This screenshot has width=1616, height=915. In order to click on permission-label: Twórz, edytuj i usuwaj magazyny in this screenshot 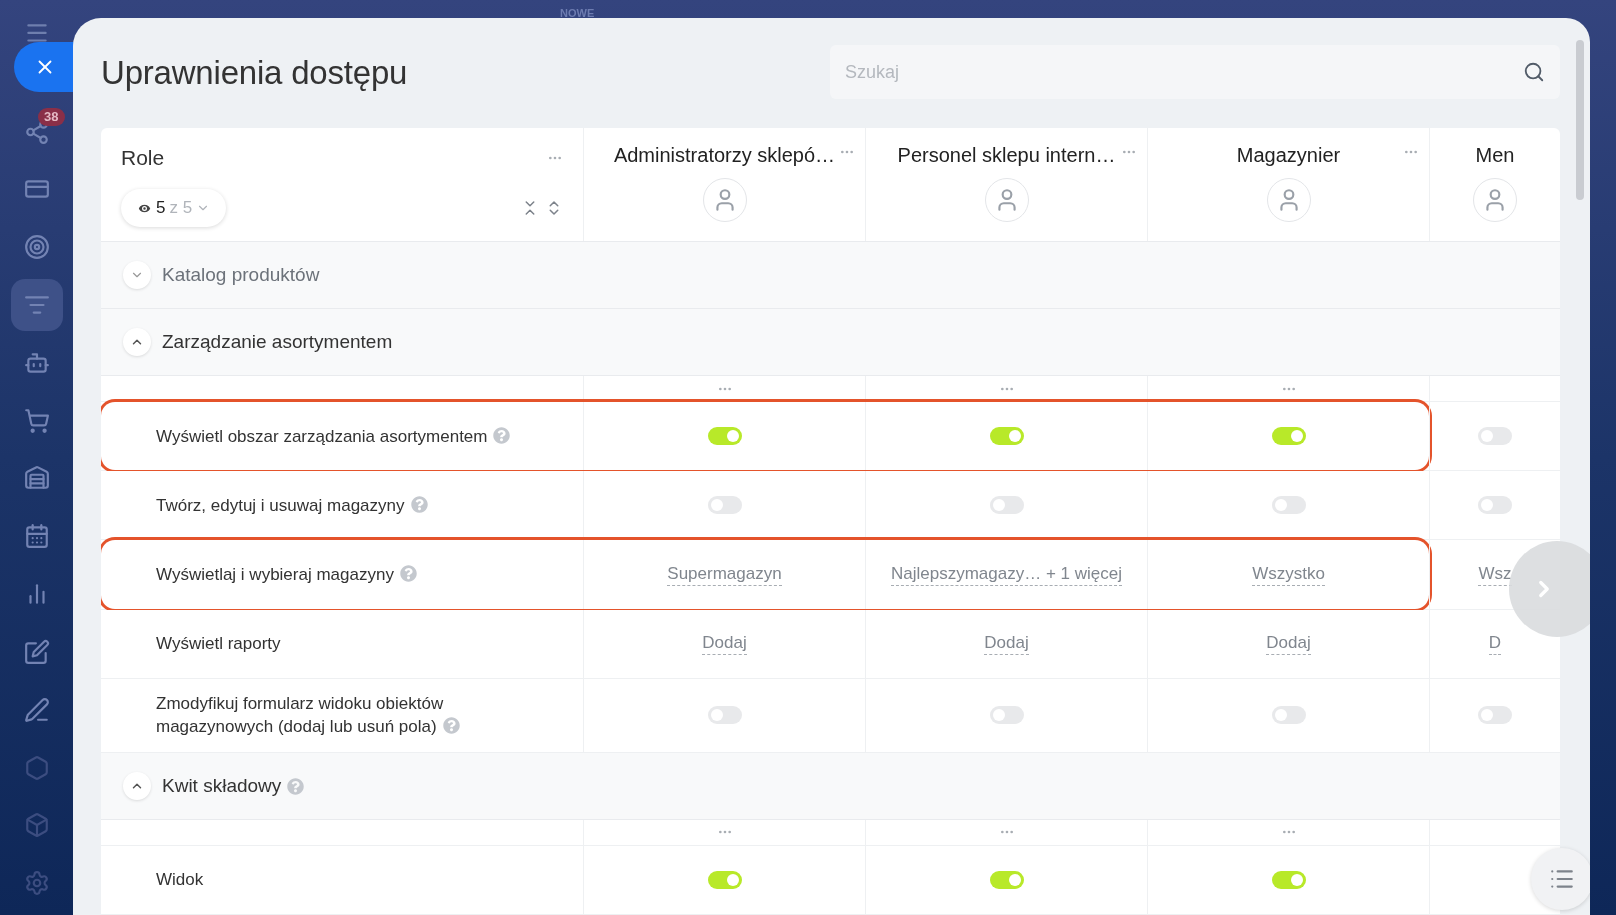, I will do `click(292, 505)`.